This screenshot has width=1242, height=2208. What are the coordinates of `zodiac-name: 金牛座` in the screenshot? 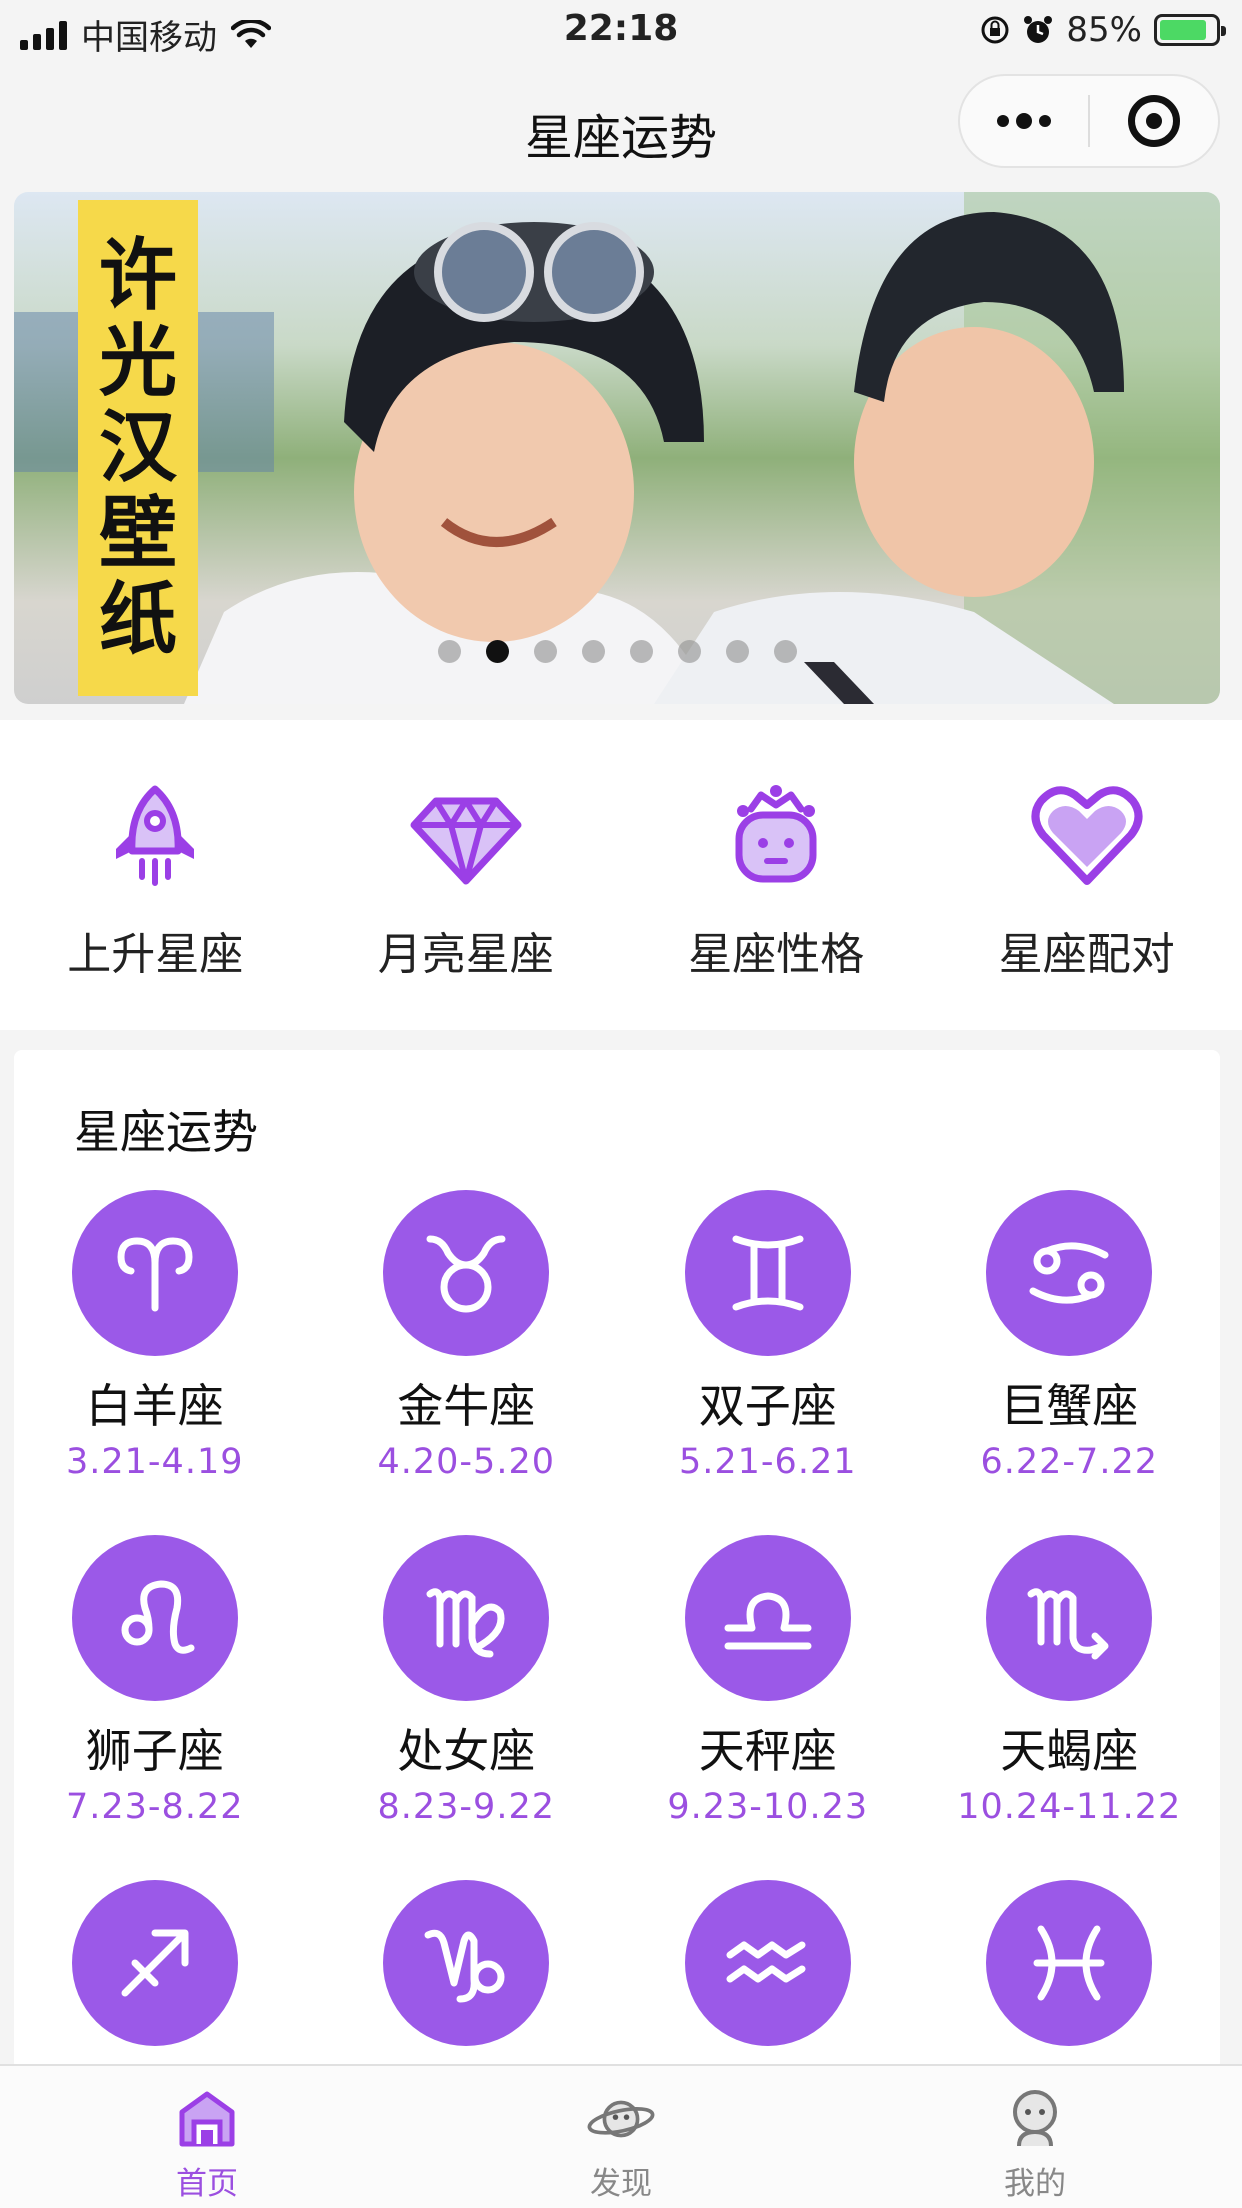 It's located at (466, 1406).